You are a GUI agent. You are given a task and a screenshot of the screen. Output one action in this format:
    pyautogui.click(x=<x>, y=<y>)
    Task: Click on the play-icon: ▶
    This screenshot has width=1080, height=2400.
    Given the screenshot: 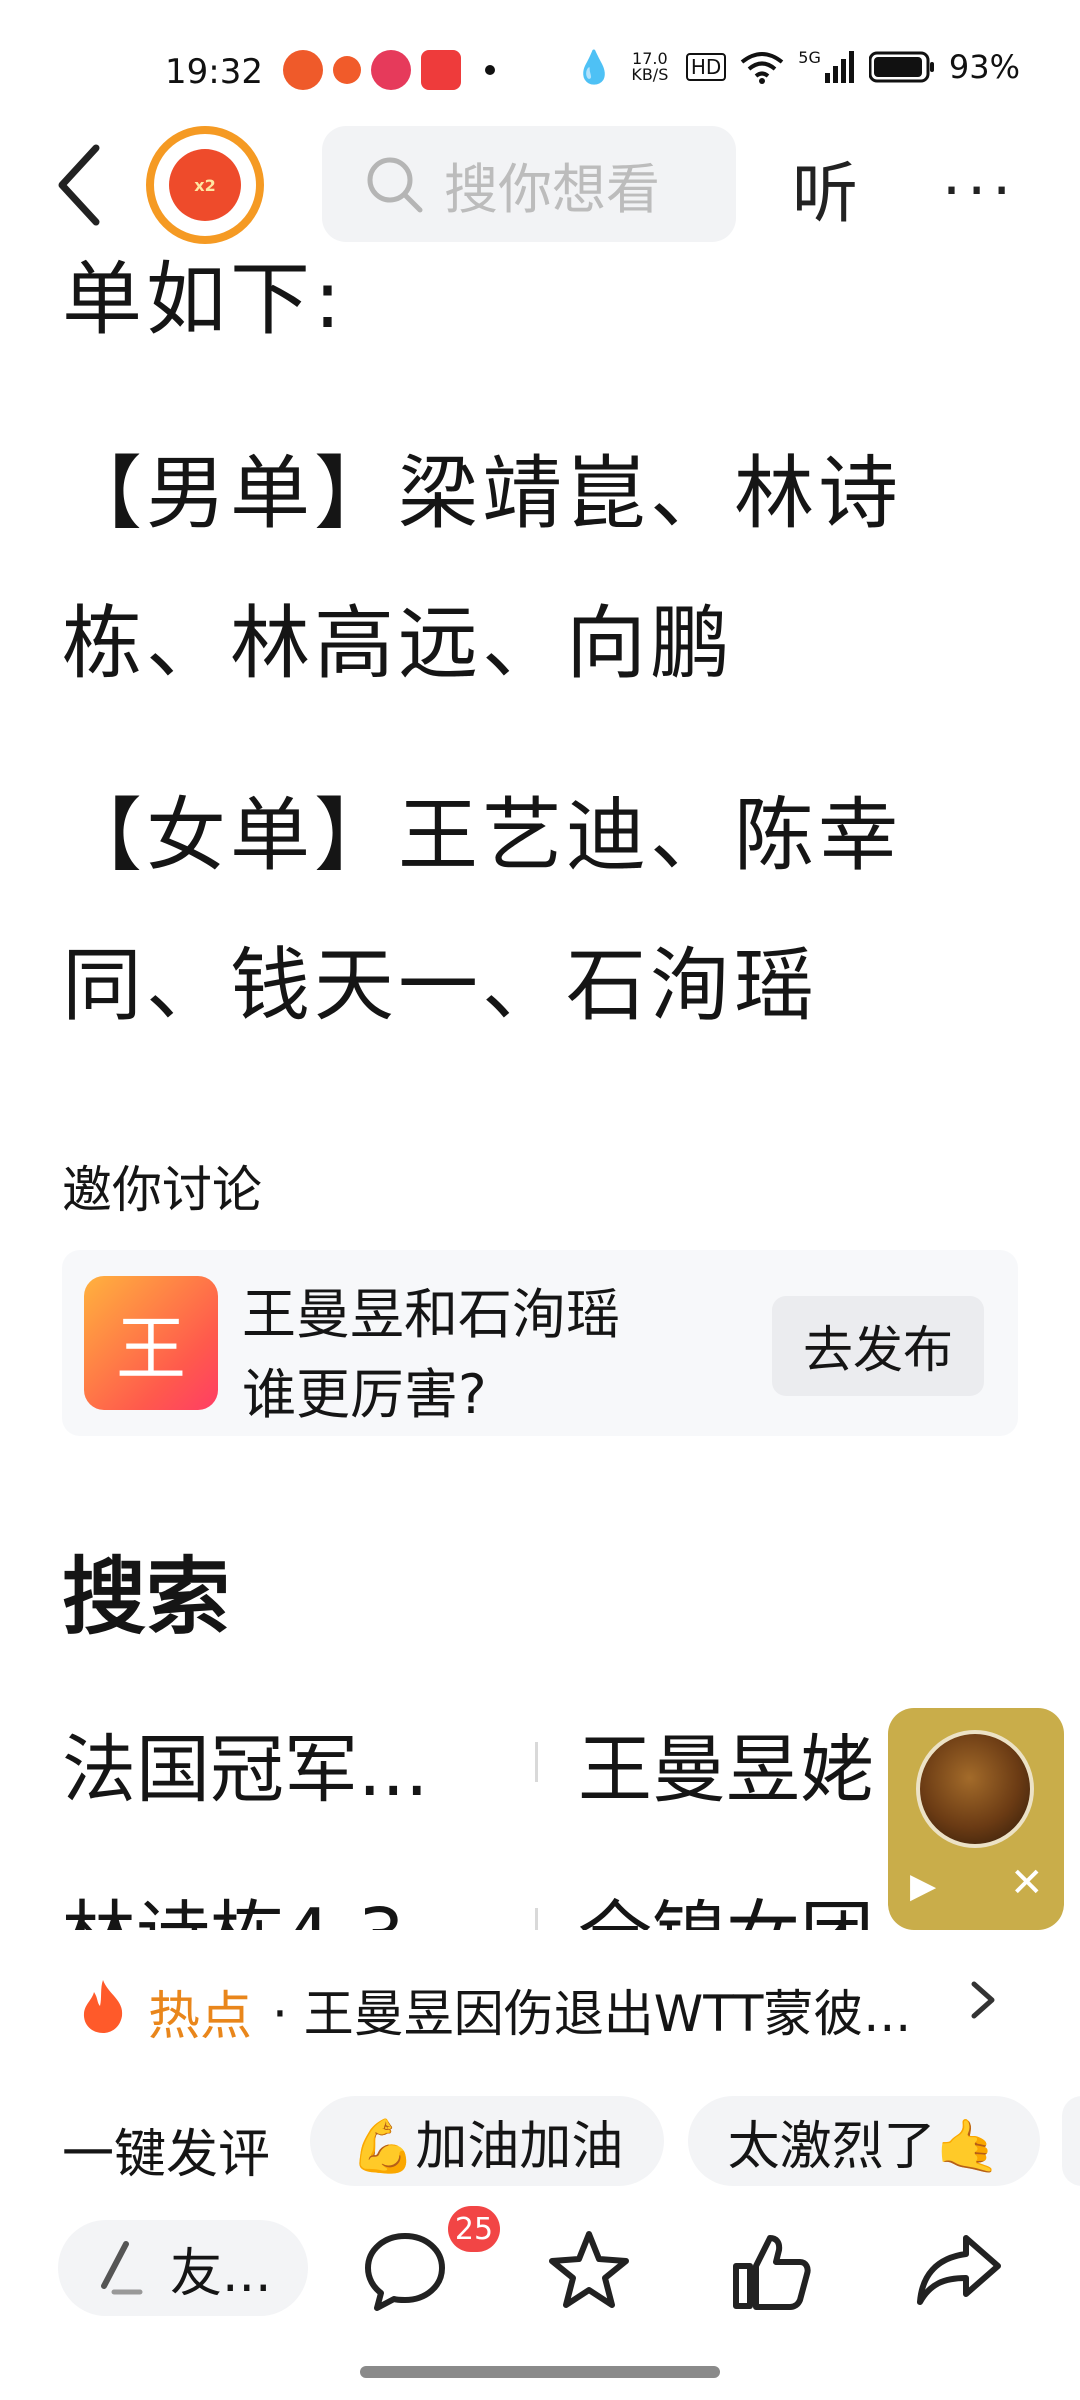 What is the action you would take?
    pyautogui.click(x=923, y=1886)
    